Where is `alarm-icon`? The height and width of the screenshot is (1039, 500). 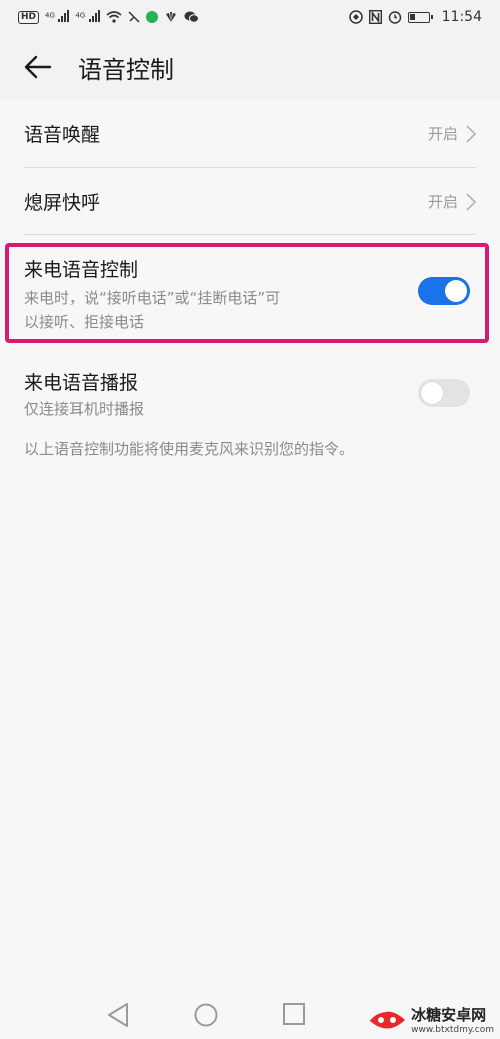 alarm-icon is located at coordinates (394, 17).